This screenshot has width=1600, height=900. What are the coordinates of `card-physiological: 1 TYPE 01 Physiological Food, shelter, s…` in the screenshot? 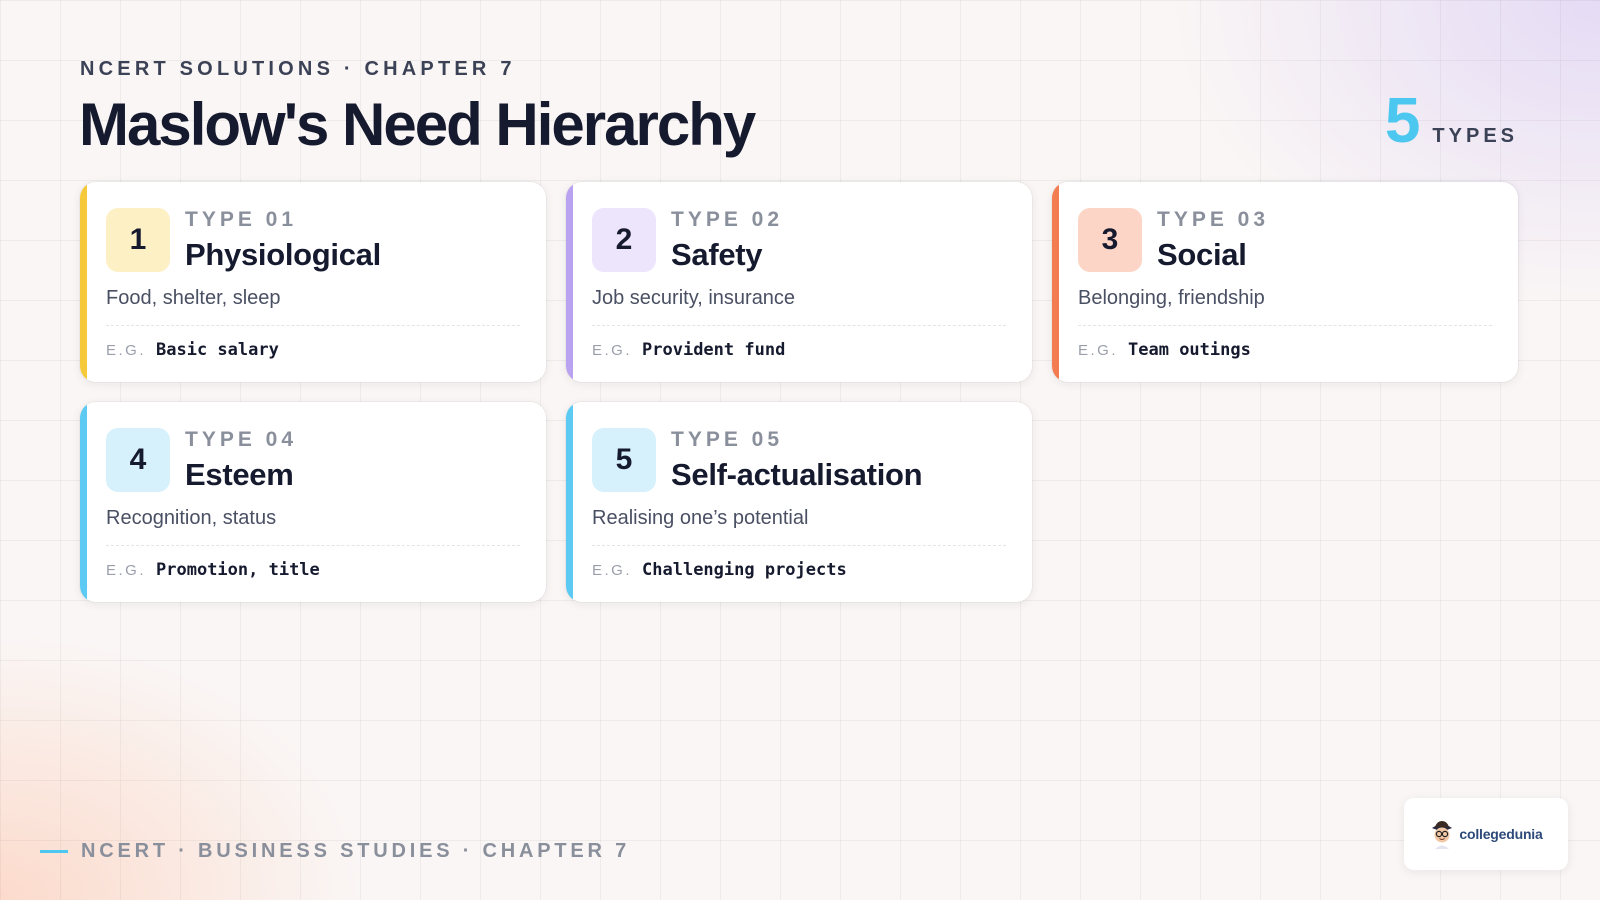 It's located at (313, 282).